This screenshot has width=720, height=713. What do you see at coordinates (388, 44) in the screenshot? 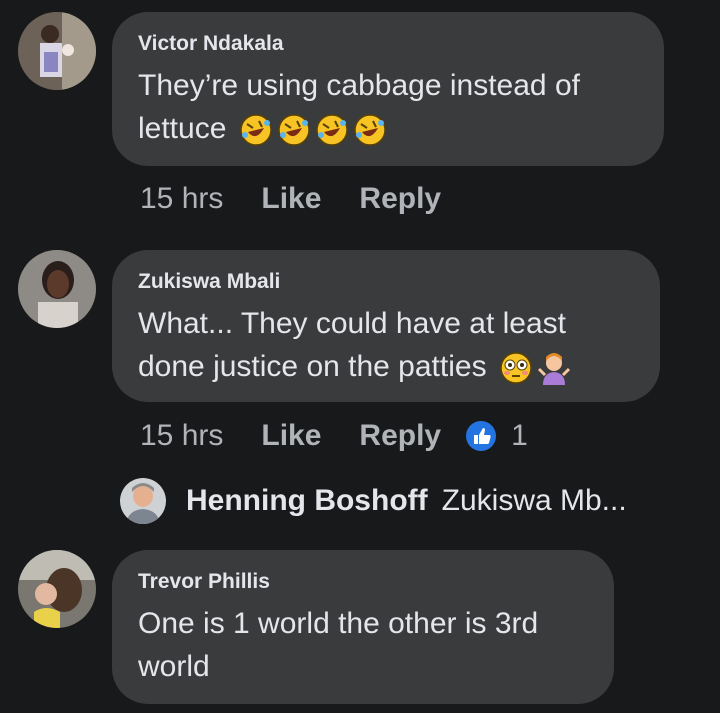
I see `author-name: Victor Ndakala` at bounding box center [388, 44].